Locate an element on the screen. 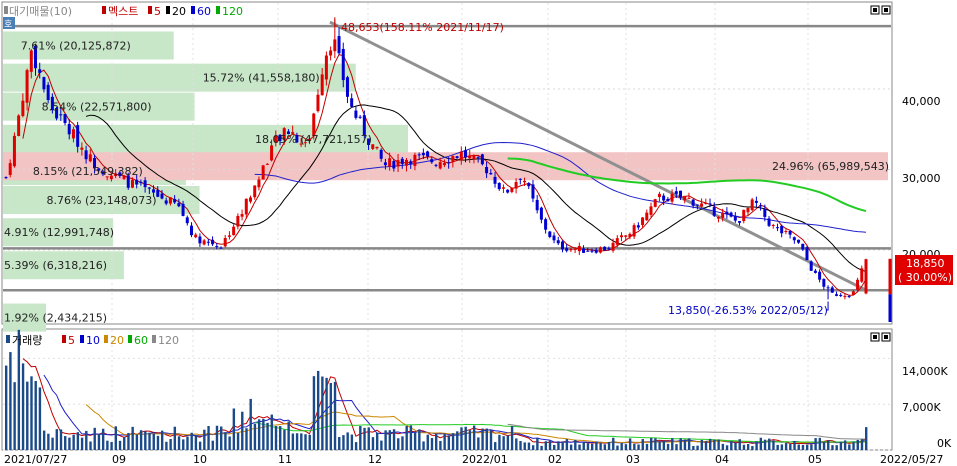  volume-profile-label: 8.76% (23,148,073) is located at coordinates (102, 200).